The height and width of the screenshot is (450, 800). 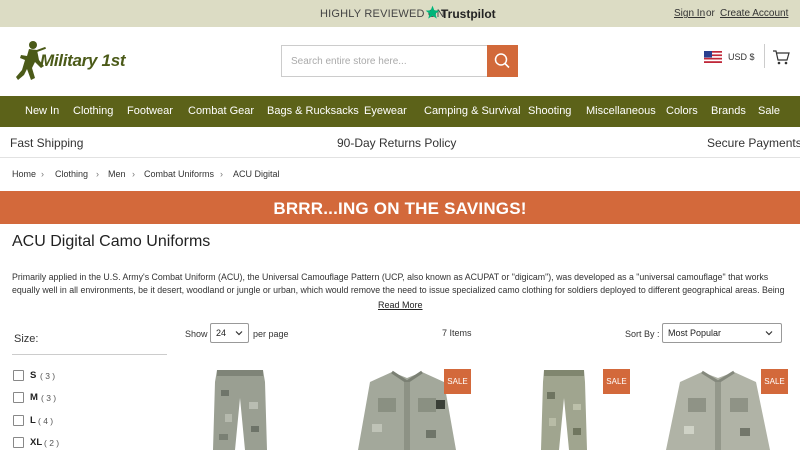 I want to click on breadcrumb-current: ACU Digital, so click(x=256, y=174).